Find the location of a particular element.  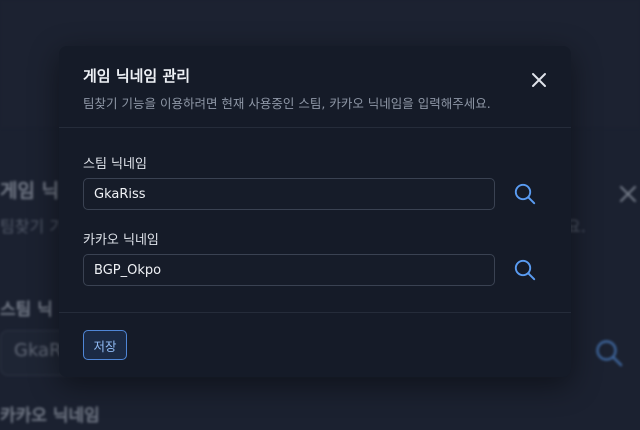

background-description: 팀찾기 기 요. is located at coordinates (293, 225).